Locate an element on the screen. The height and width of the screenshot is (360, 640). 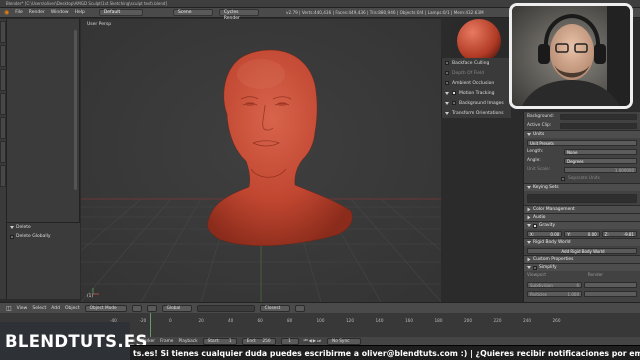
angle-dropdown: Degrees is located at coordinates (600, 160).